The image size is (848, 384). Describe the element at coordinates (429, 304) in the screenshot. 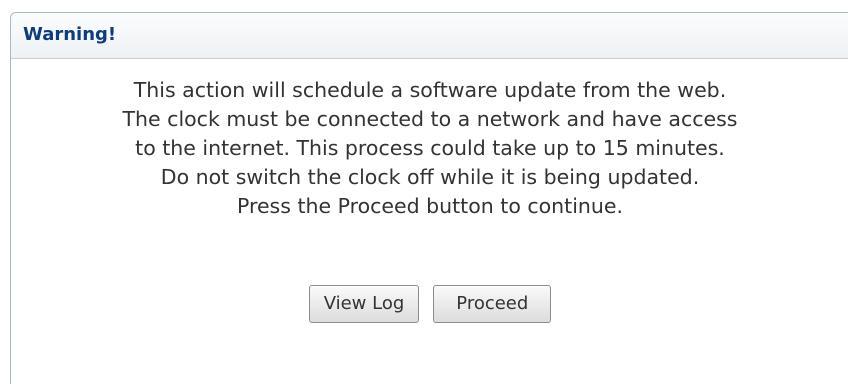

I see `dialog-button-row: View Log Proceed` at that location.